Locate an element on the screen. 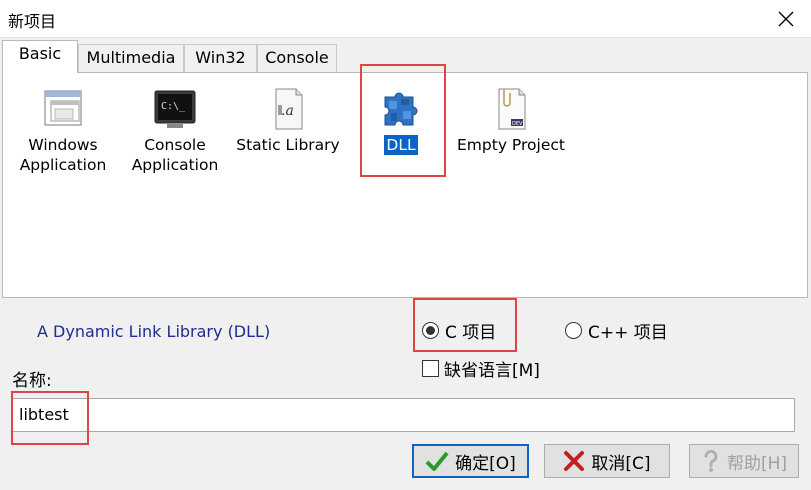 This screenshot has height=490, width=811. help-question-icon is located at coordinates (711, 461).